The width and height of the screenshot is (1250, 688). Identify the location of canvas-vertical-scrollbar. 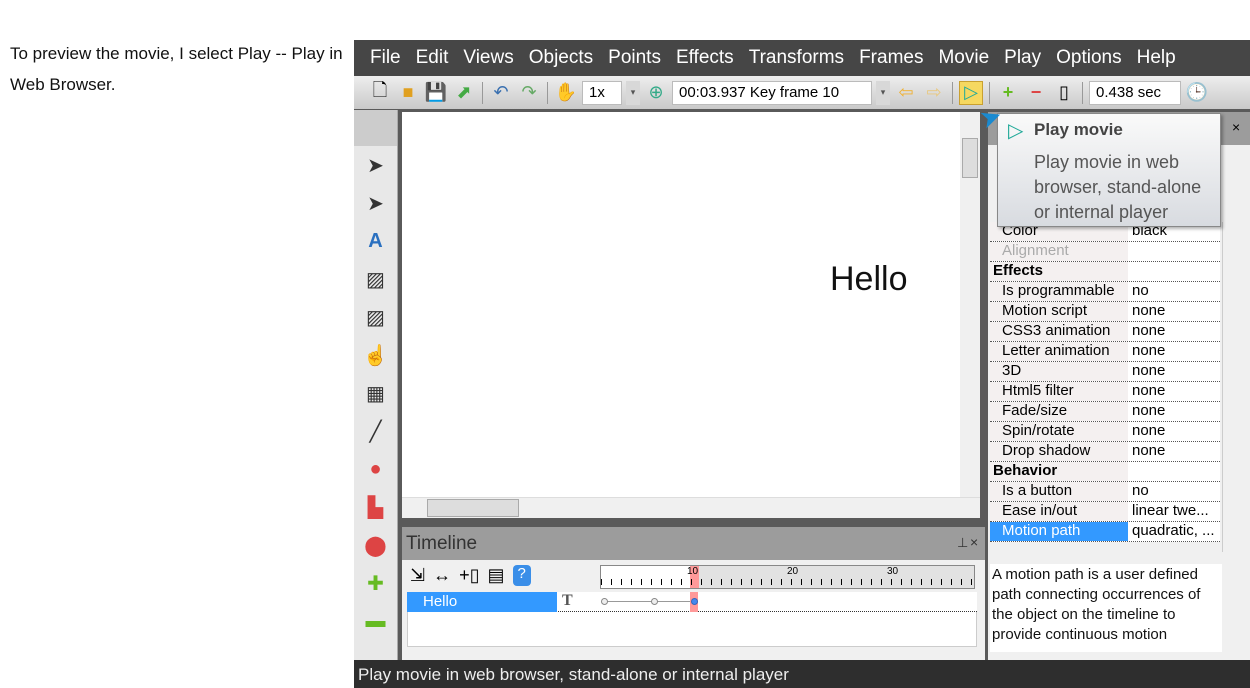
(970, 304).